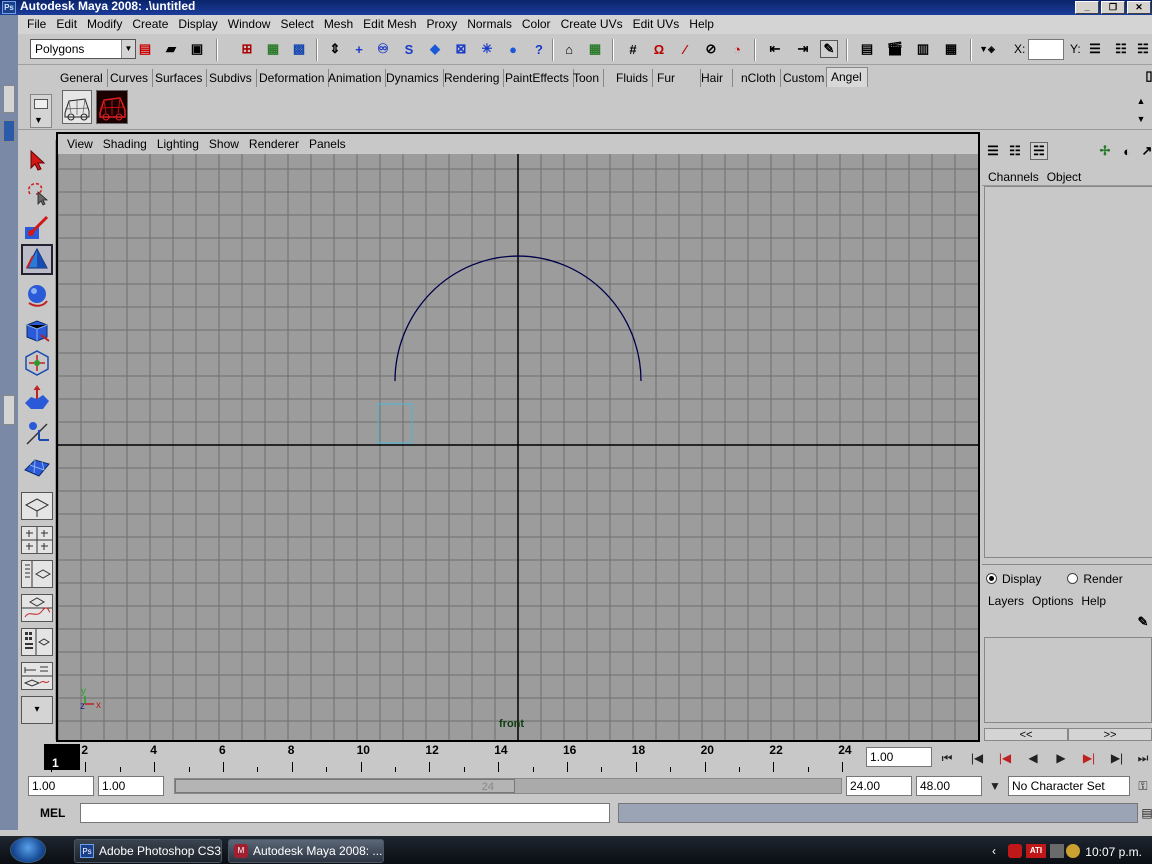  Describe the element at coordinates (592, 24) in the screenshot. I see `menu-create-uvs: Create UVs` at that location.